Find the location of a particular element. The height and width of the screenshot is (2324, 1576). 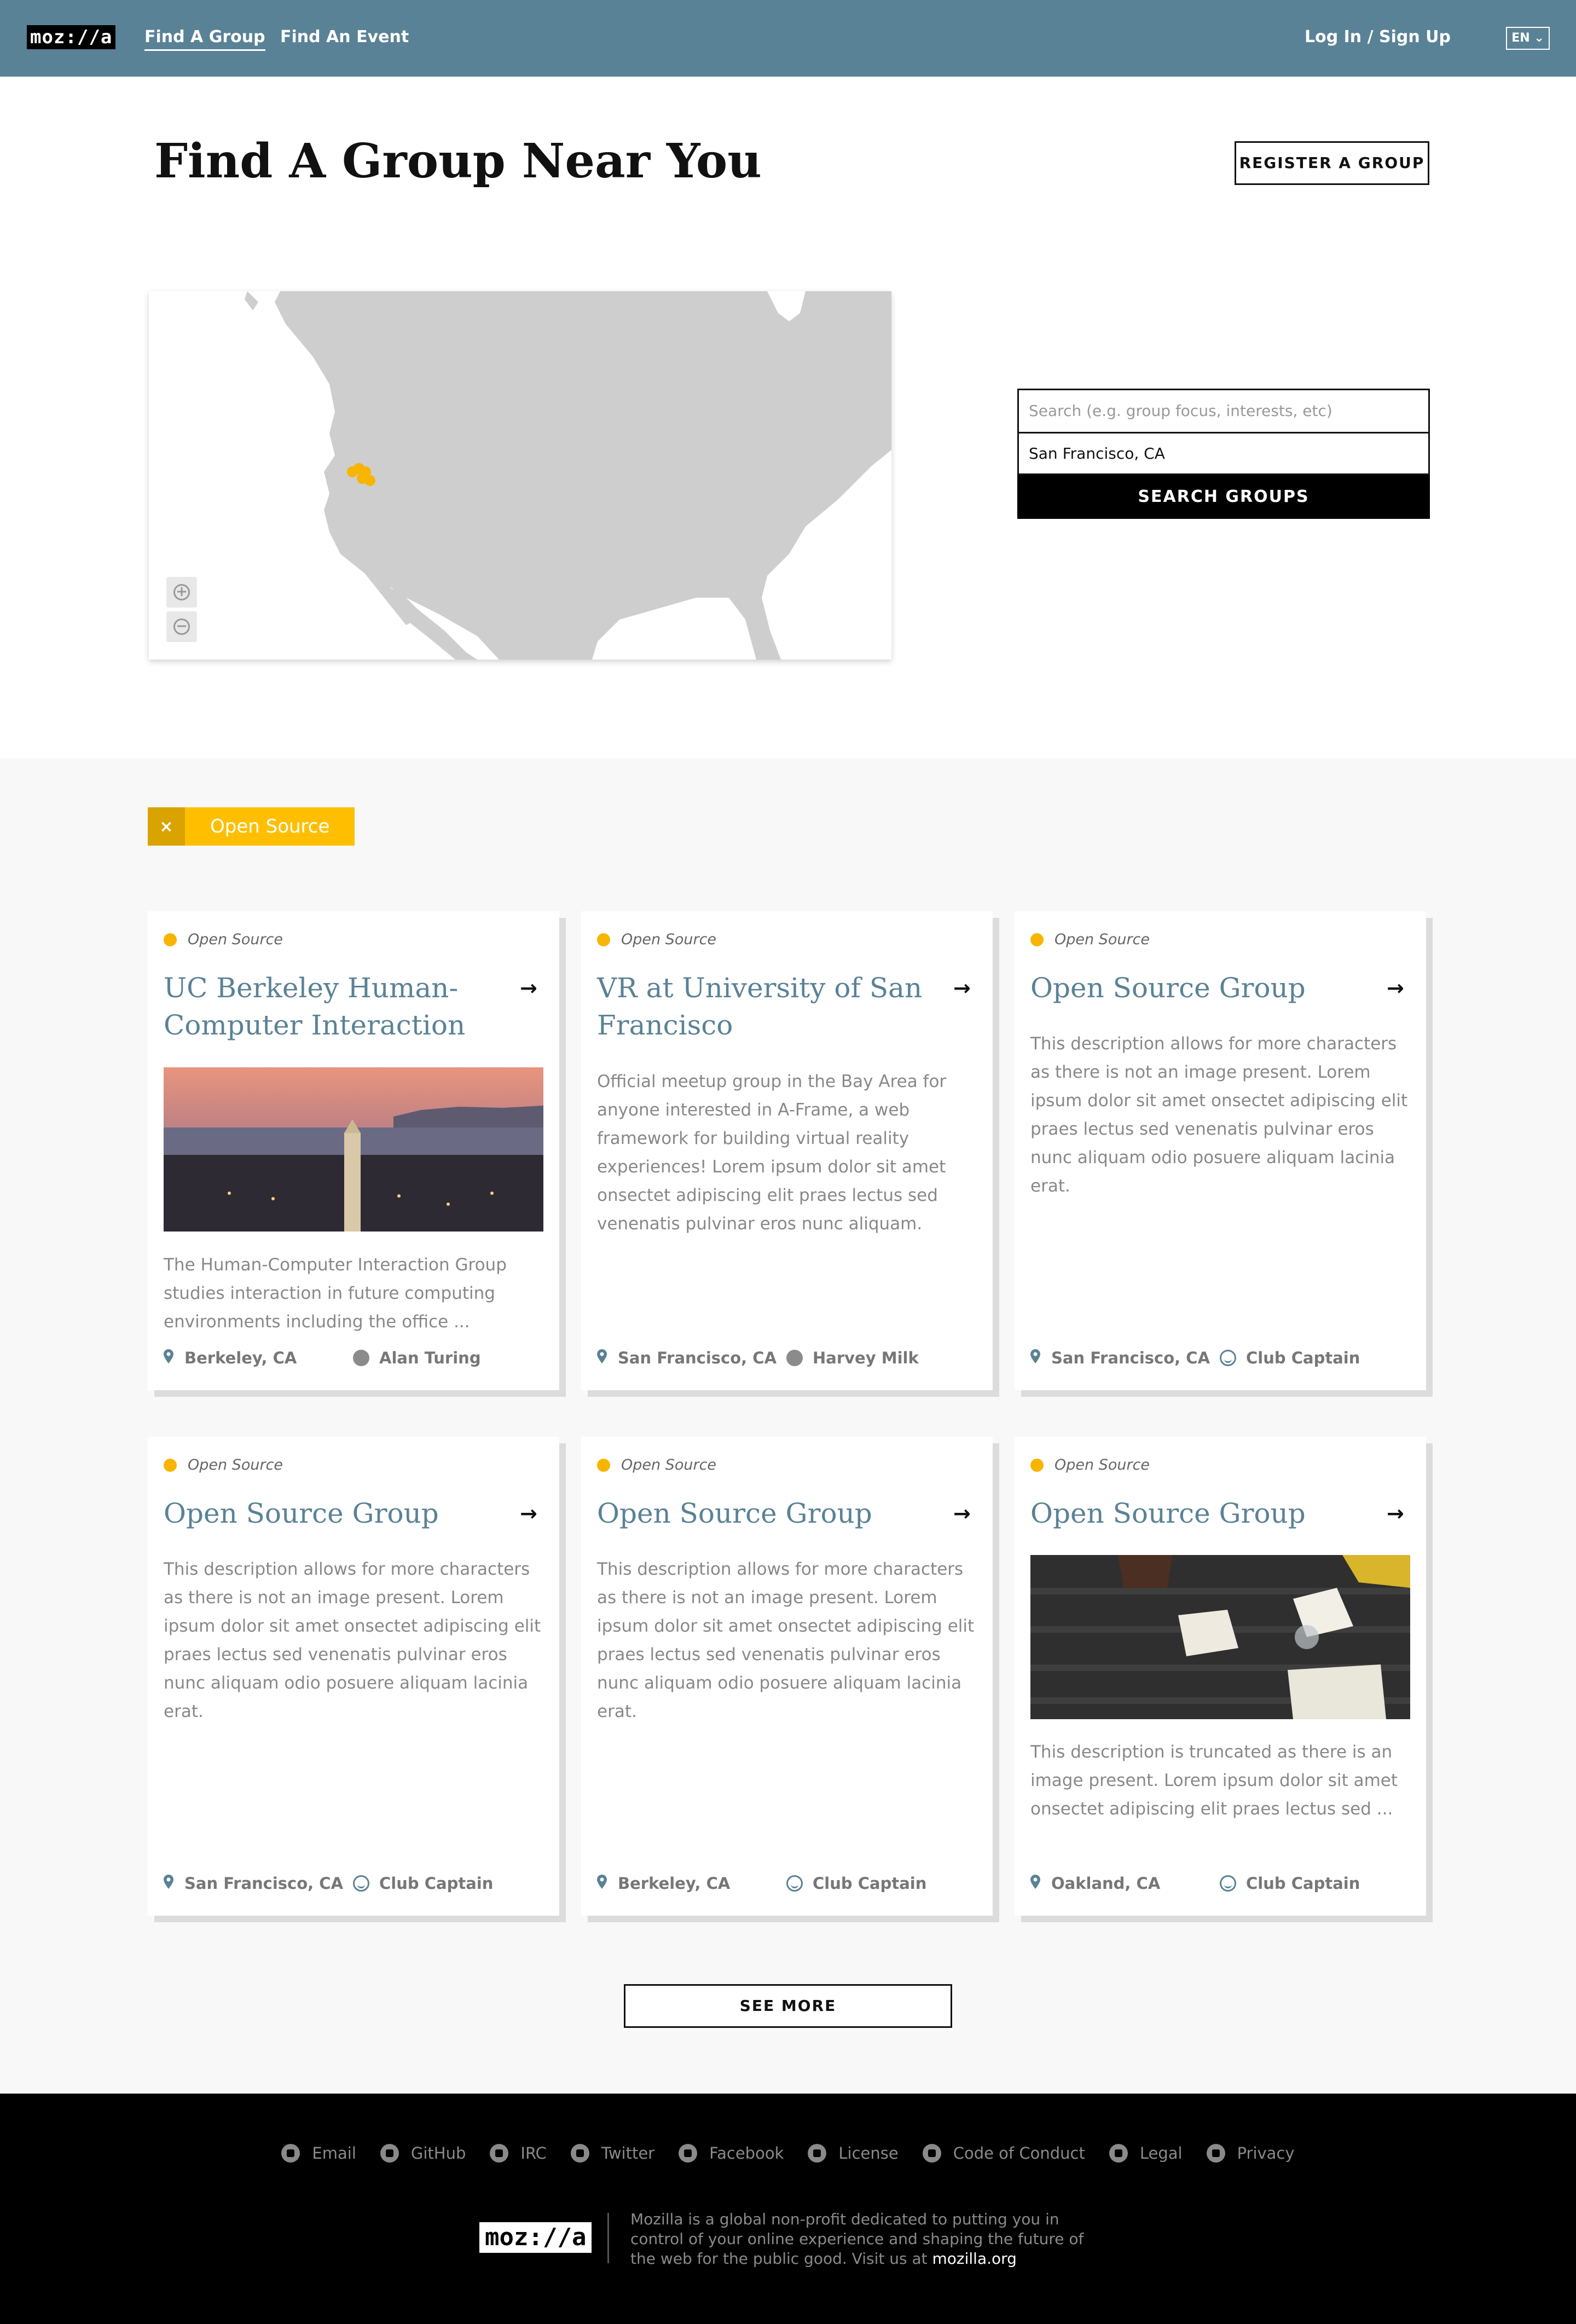

card-meta: San Francisco, CA Harvey Milk is located at coordinates (758, 1358).